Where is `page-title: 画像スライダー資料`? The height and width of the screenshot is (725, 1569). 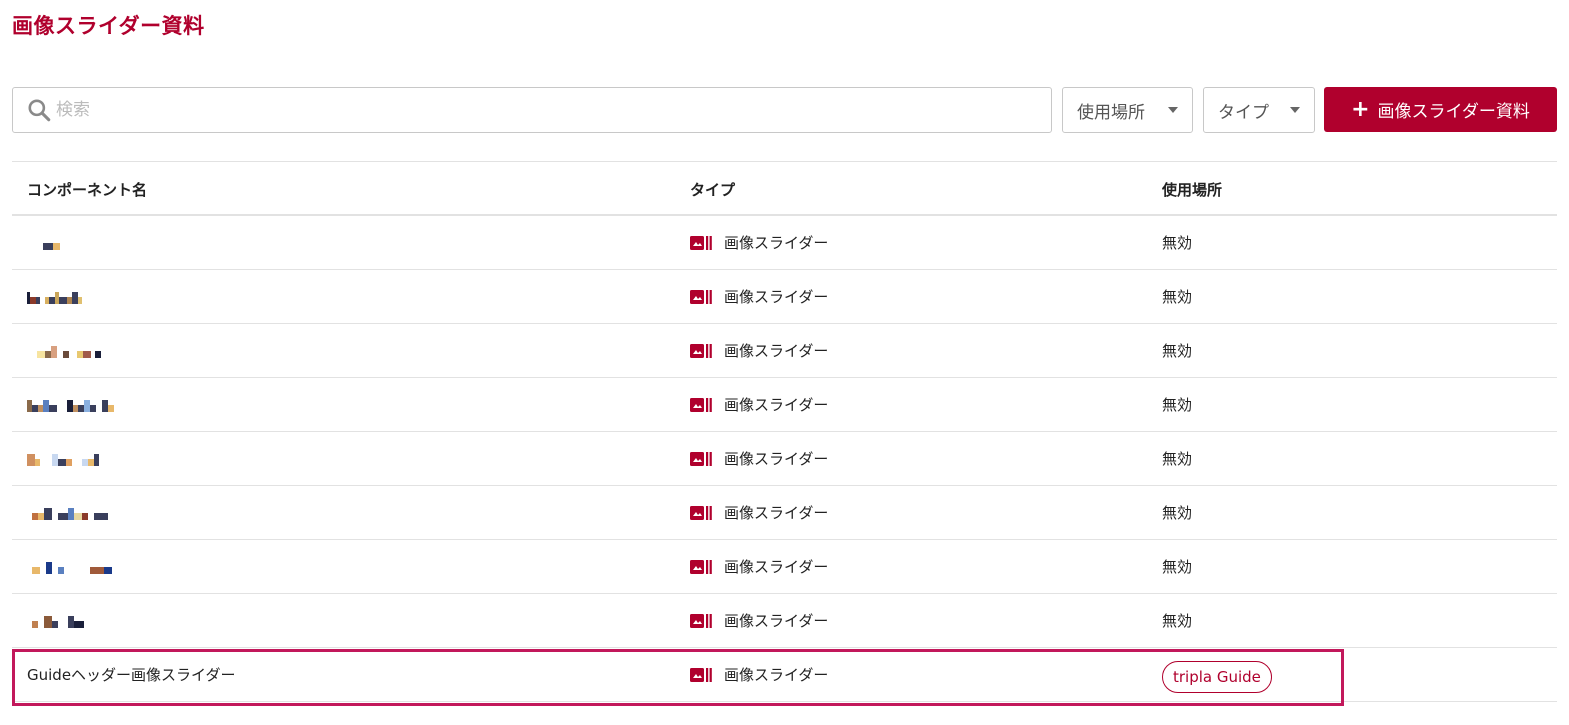
page-title: 画像スライダー資料 is located at coordinates (108, 26).